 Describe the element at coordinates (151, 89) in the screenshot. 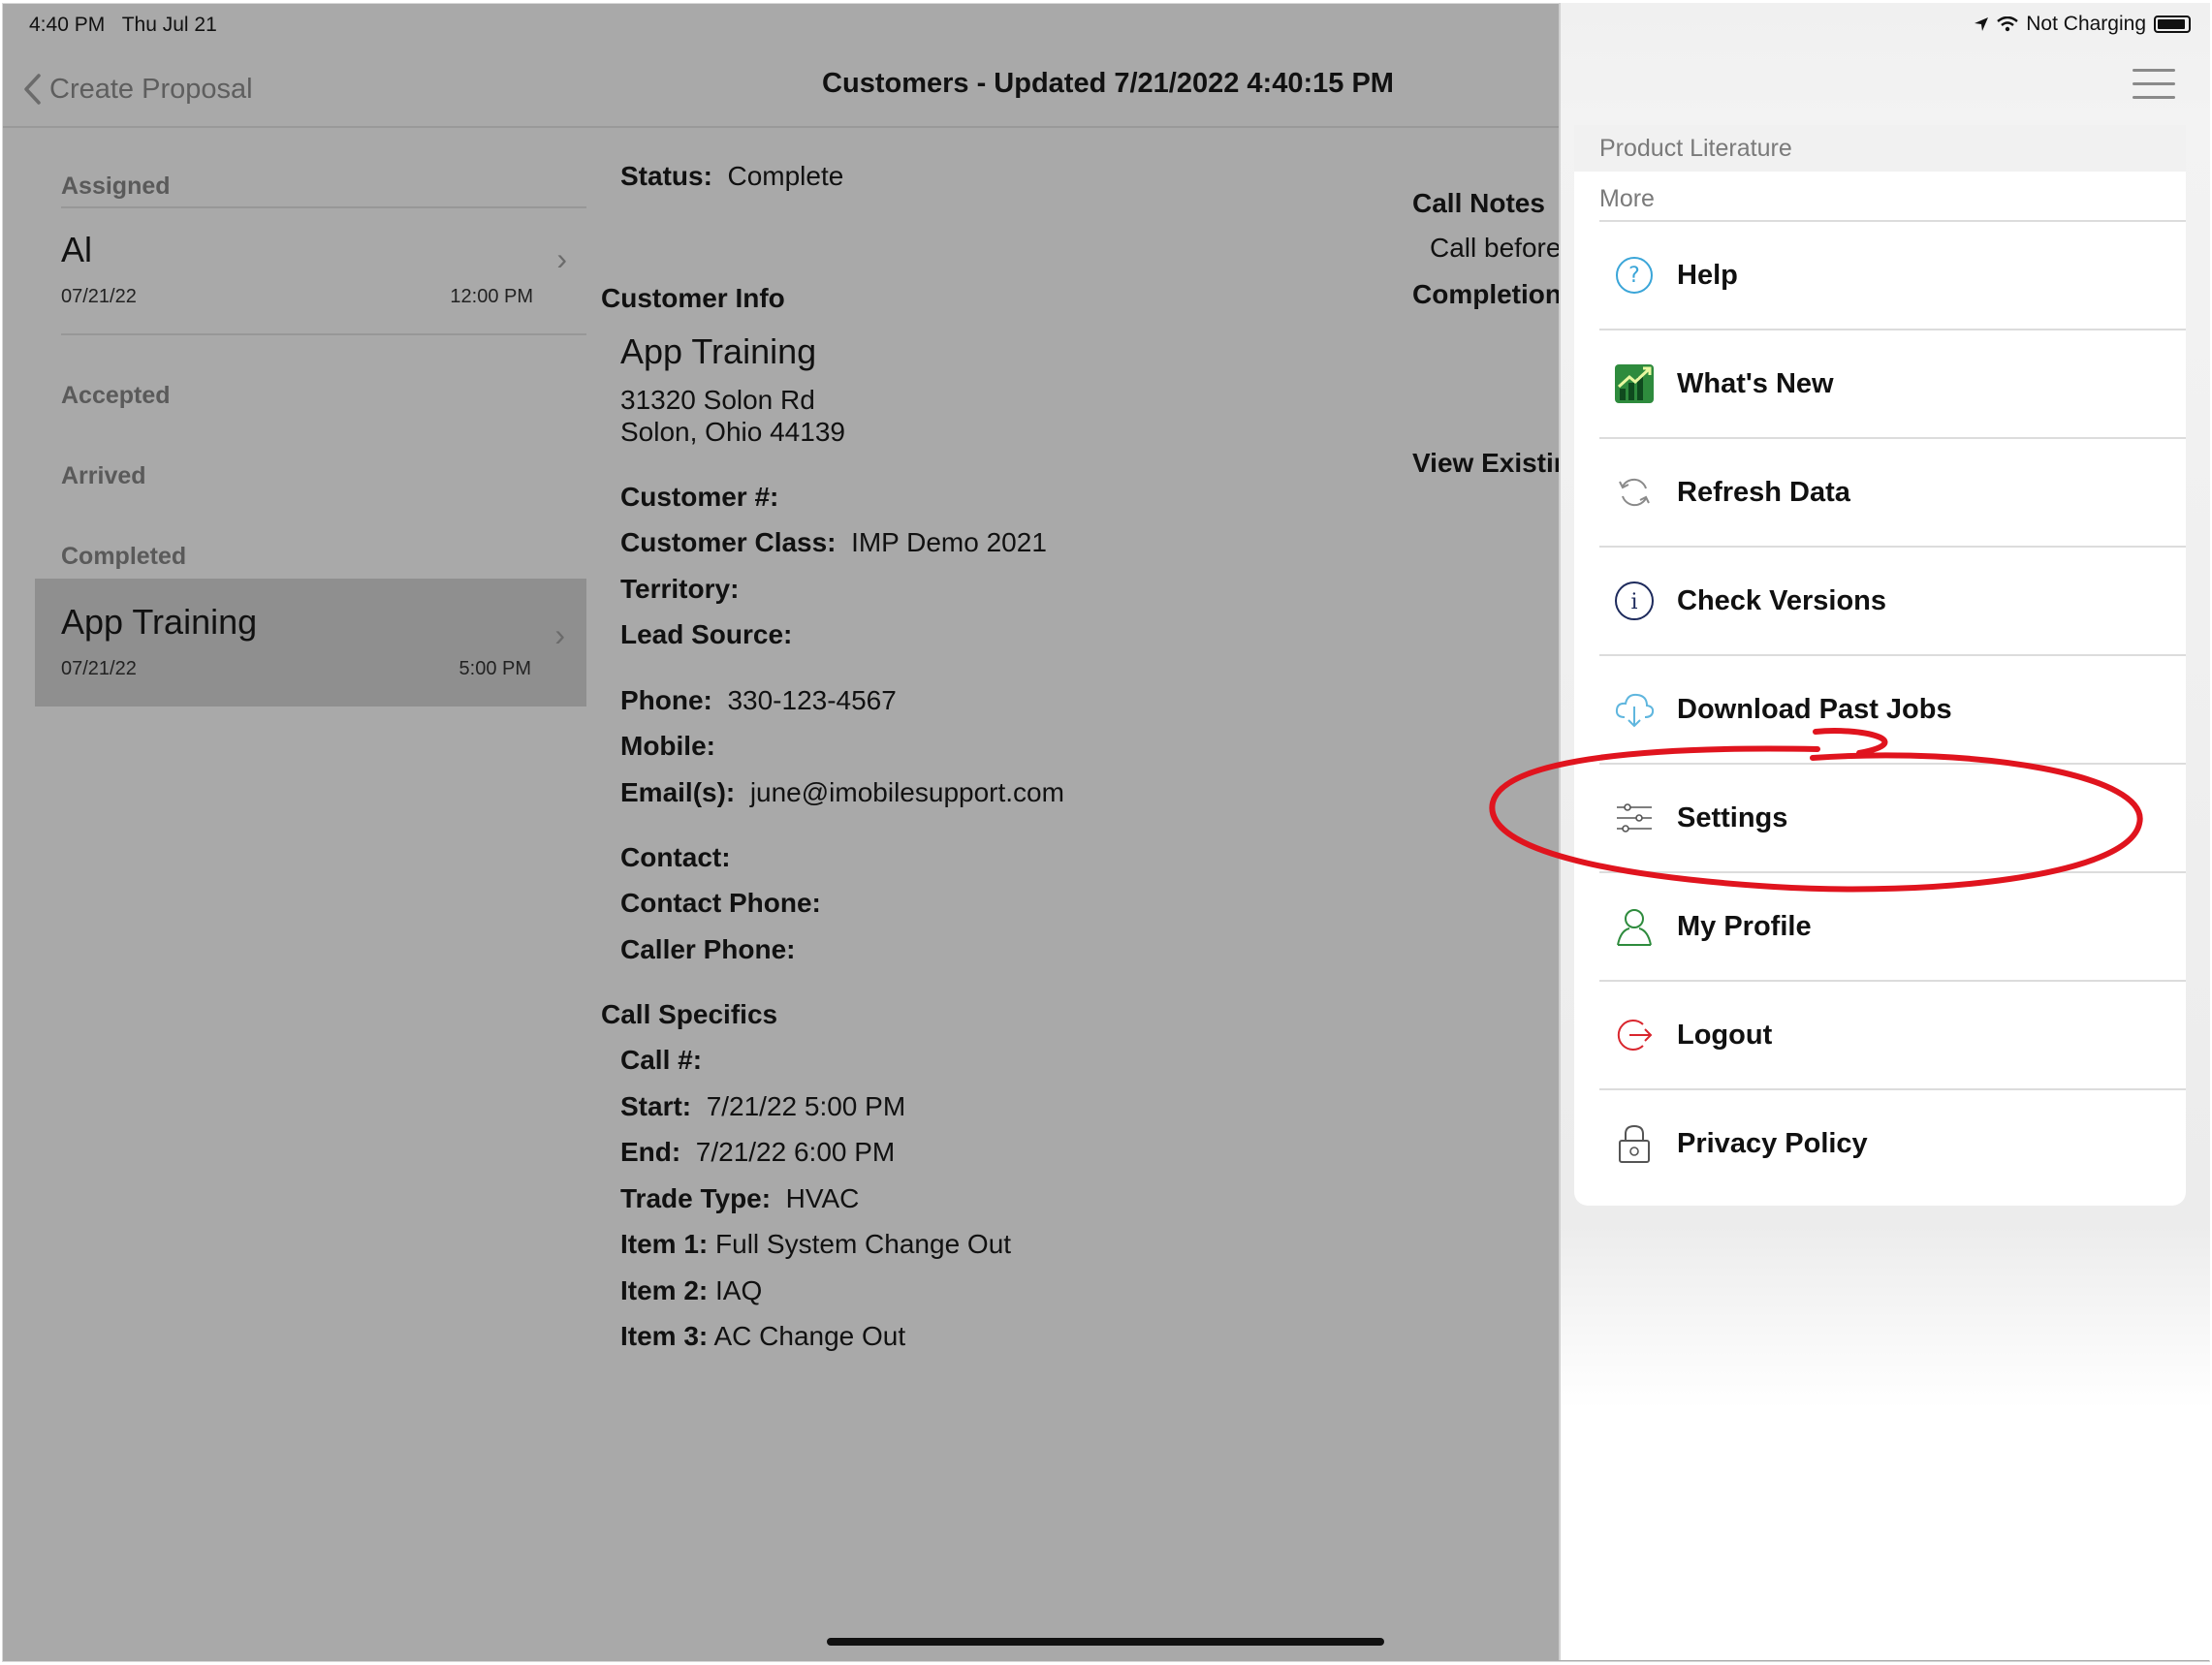

I see `back-label: Create Proposal` at that location.